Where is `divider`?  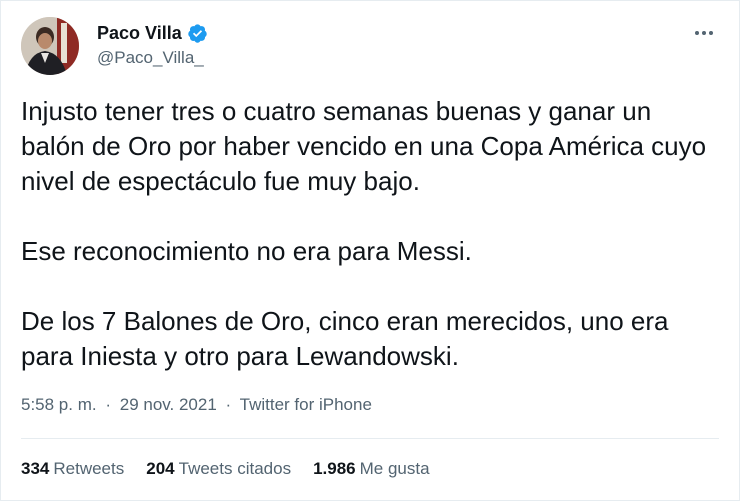 divider is located at coordinates (370, 438).